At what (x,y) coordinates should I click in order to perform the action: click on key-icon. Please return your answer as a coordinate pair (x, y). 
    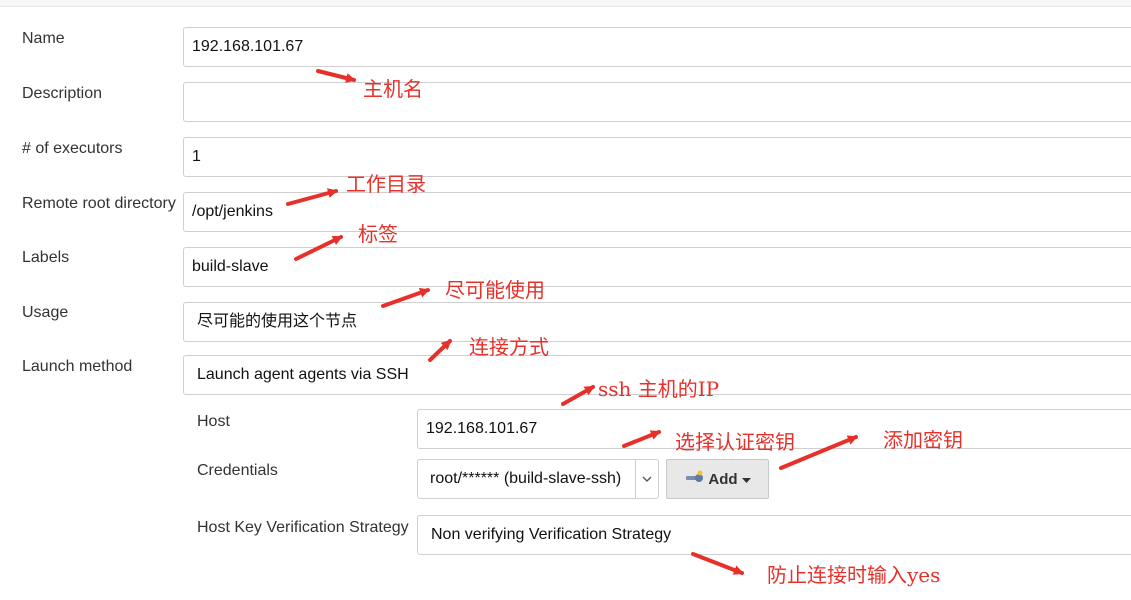
    Looking at the image, I should click on (694, 479).